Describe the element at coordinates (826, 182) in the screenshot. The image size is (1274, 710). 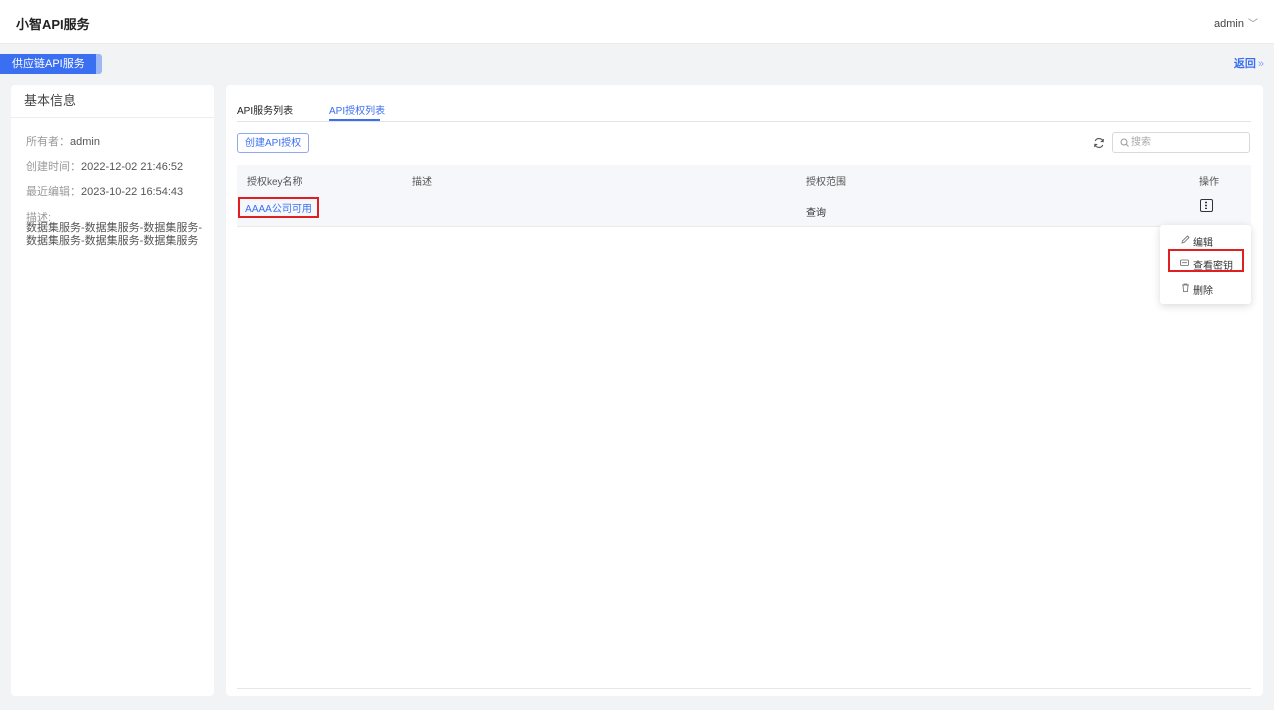
I see `col-scope: 授权范围` at that location.